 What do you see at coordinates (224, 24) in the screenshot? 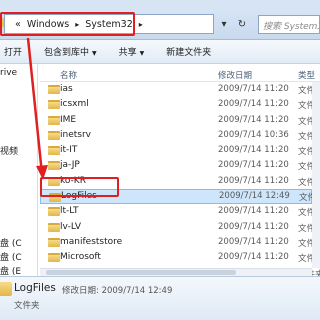
I see `address-dropdown-icon: ▾` at bounding box center [224, 24].